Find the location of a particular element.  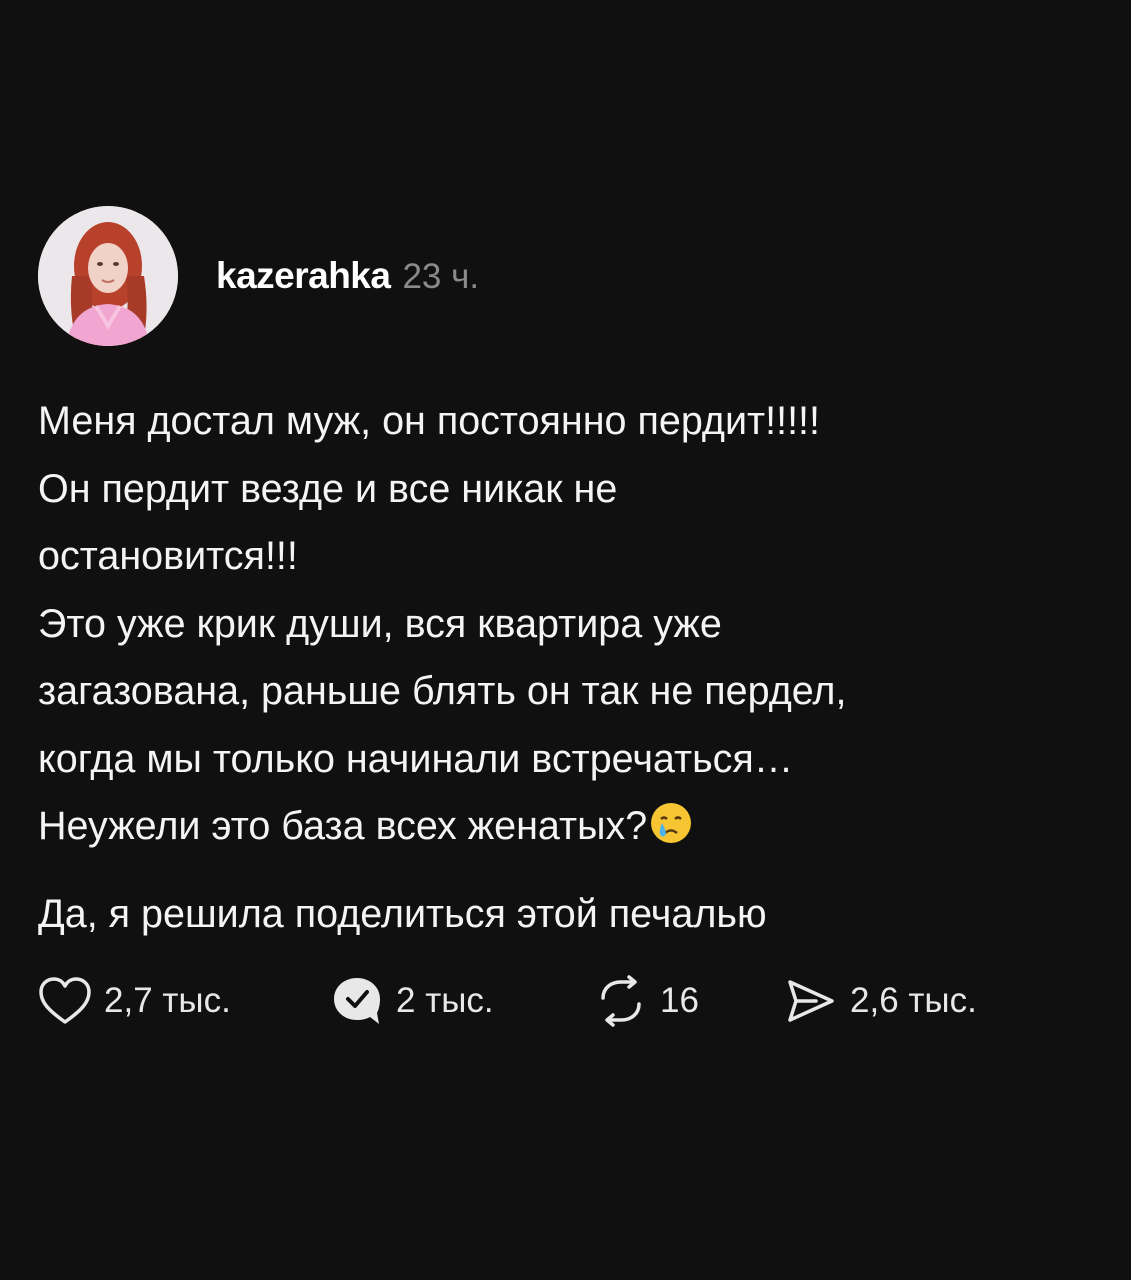

post-header: kazerahka 23 ч. is located at coordinates (568, 276).